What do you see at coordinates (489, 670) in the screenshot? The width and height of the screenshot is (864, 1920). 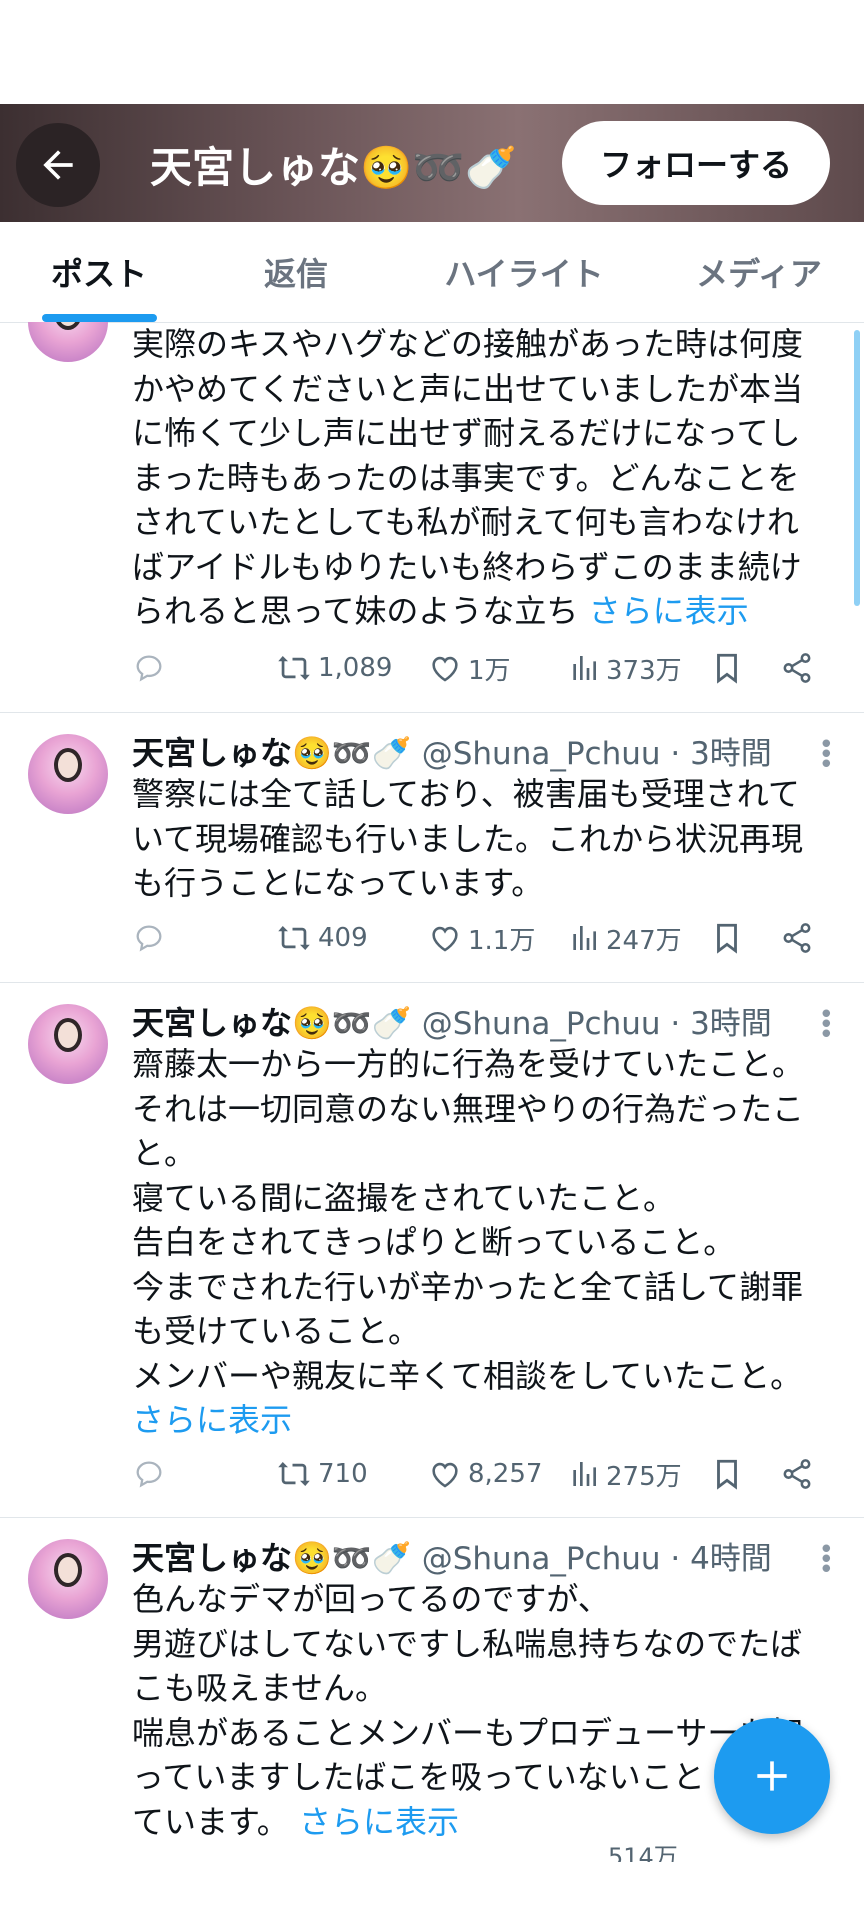 I see `like-count: 1万` at bounding box center [489, 670].